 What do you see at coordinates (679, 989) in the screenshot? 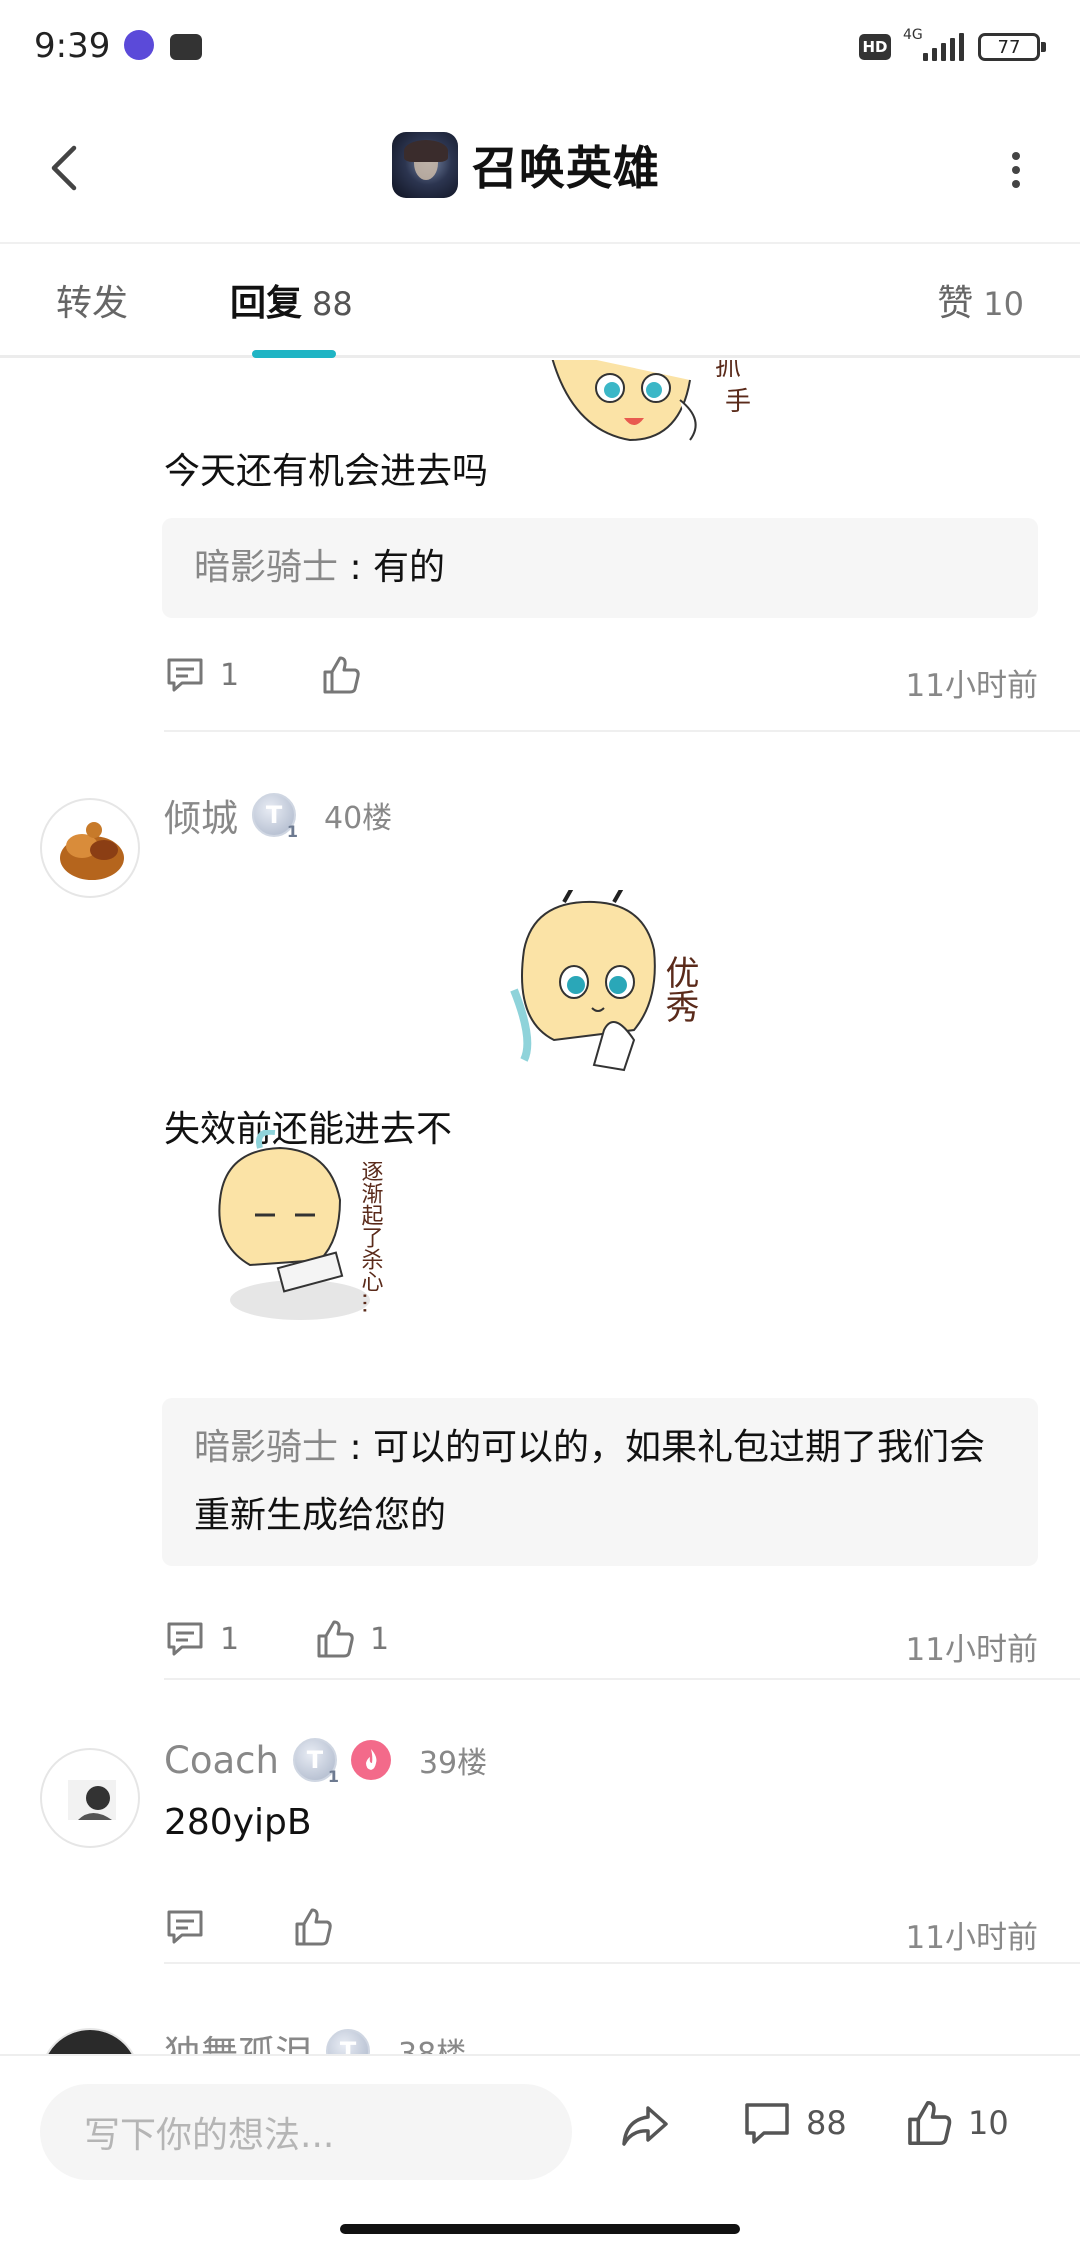
I see `sticker-caption: 优秀` at bounding box center [679, 989].